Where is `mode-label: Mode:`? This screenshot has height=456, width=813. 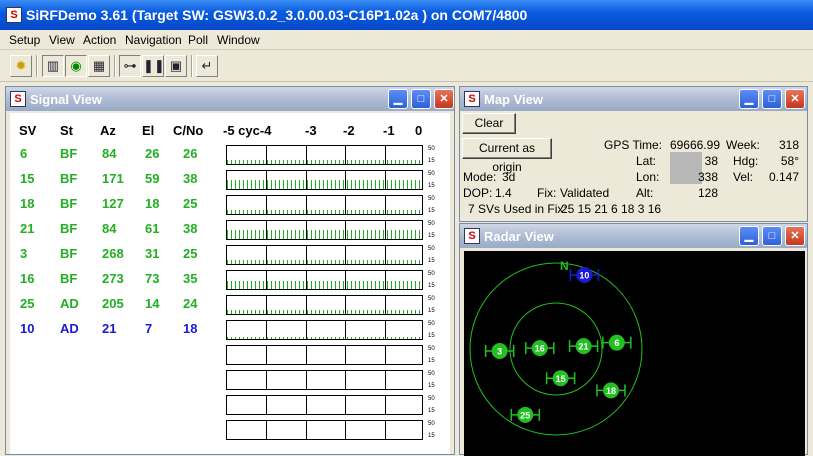 mode-label: Mode: is located at coordinates (480, 177).